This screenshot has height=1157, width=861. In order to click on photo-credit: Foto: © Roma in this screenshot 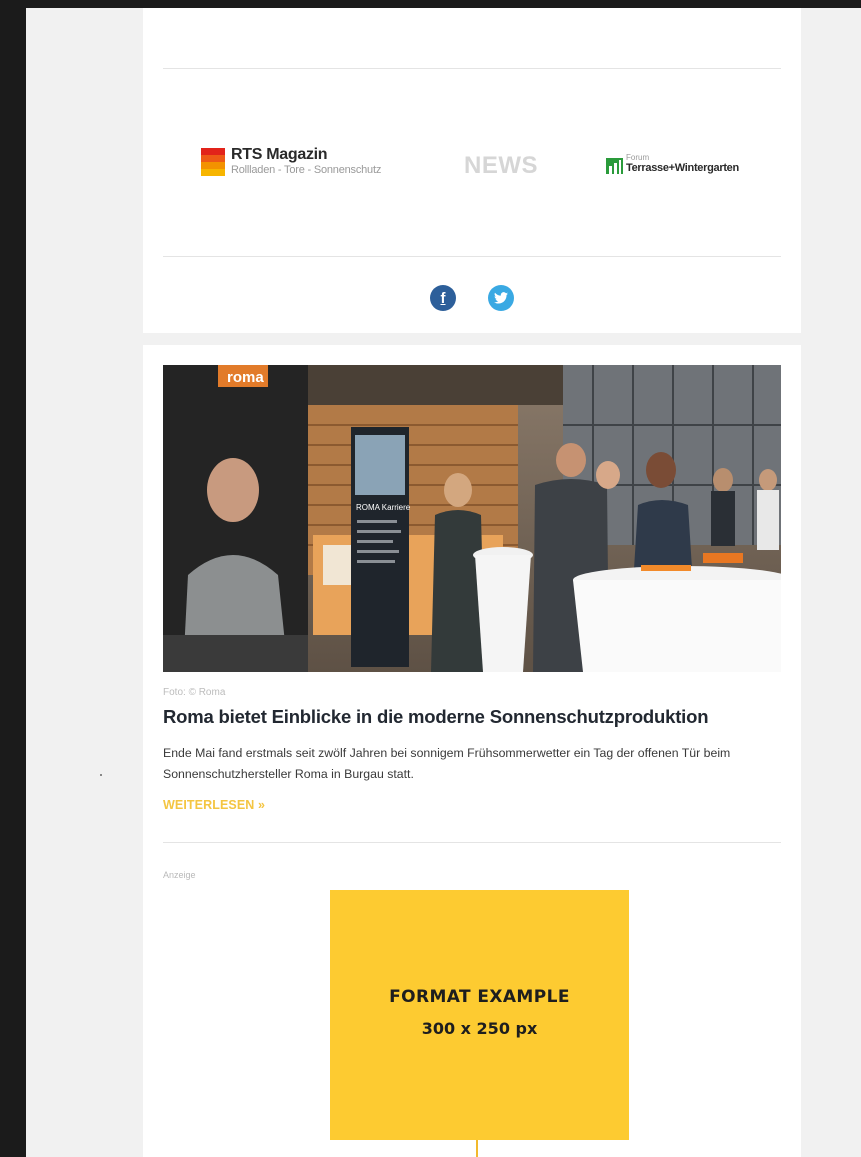, I will do `click(194, 692)`.